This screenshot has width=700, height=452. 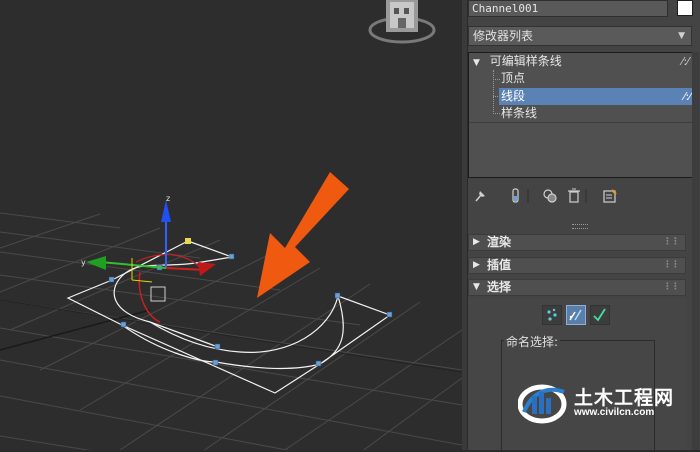 I want to click on panel-resize-grip, so click(x=580, y=226).